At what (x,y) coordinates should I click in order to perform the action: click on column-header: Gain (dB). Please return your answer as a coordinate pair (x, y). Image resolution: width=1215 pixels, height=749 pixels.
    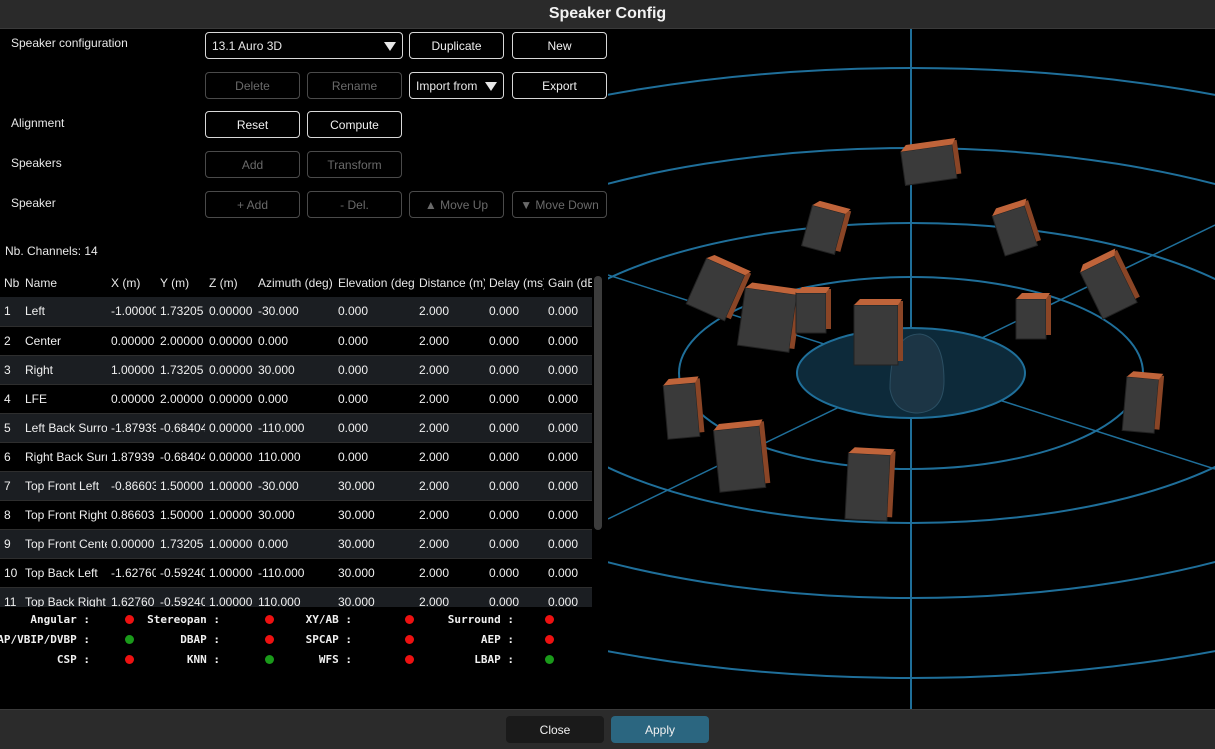
    Looking at the image, I should click on (568, 283).